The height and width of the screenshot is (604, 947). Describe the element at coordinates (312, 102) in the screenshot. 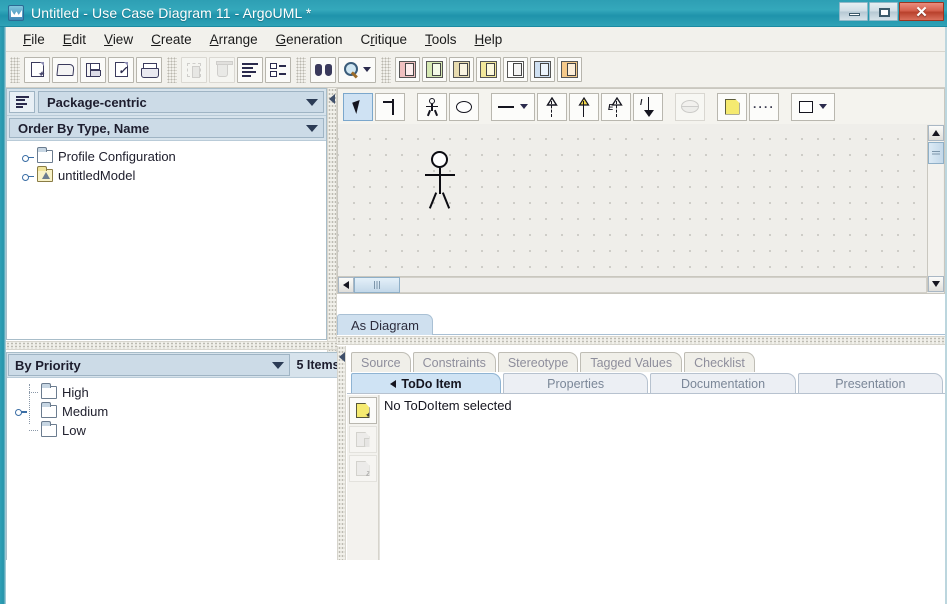

I see `chevron-down-icon` at that location.